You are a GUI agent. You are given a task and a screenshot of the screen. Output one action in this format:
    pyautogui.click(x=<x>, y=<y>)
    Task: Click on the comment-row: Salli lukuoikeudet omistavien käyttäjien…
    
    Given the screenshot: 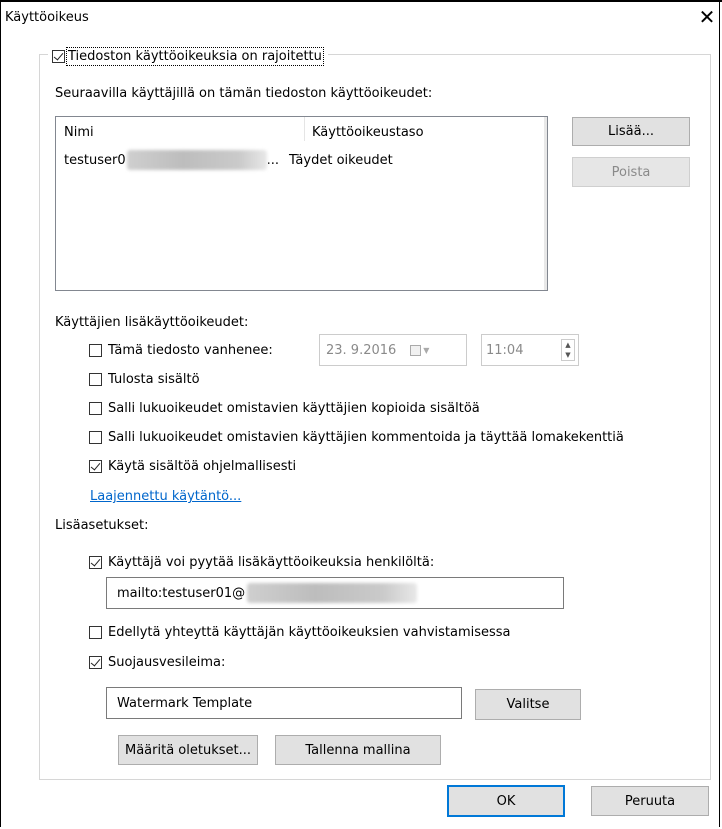 What is the action you would take?
    pyautogui.click(x=356, y=437)
    